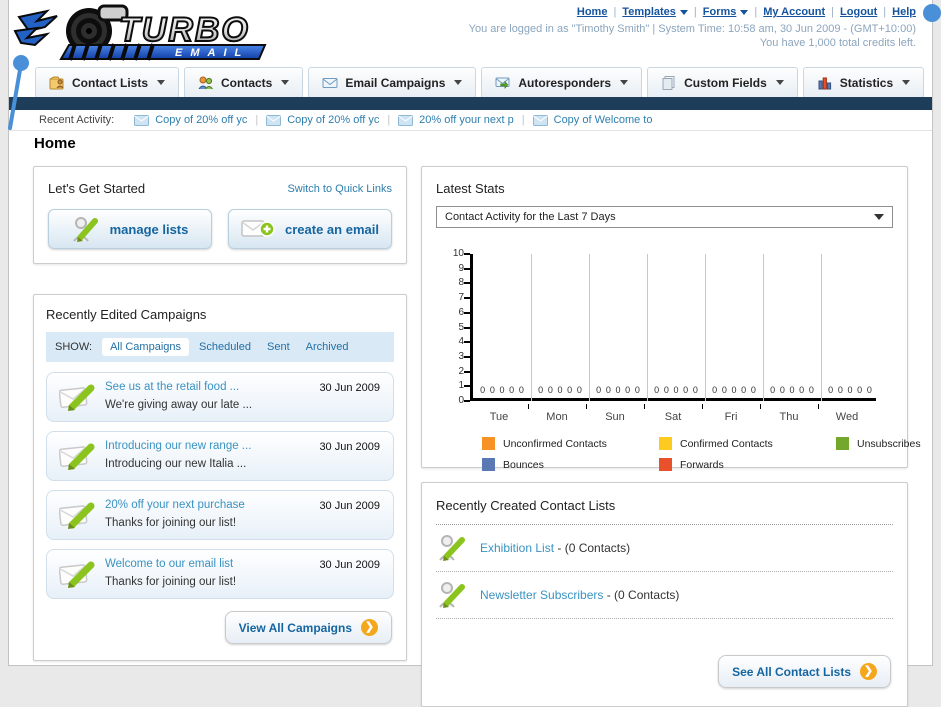 The width and height of the screenshot is (941, 707). Describe the element at coordinates (212, 53) in the screenshot. I see `logo-text-email: EMAIL` at that location.